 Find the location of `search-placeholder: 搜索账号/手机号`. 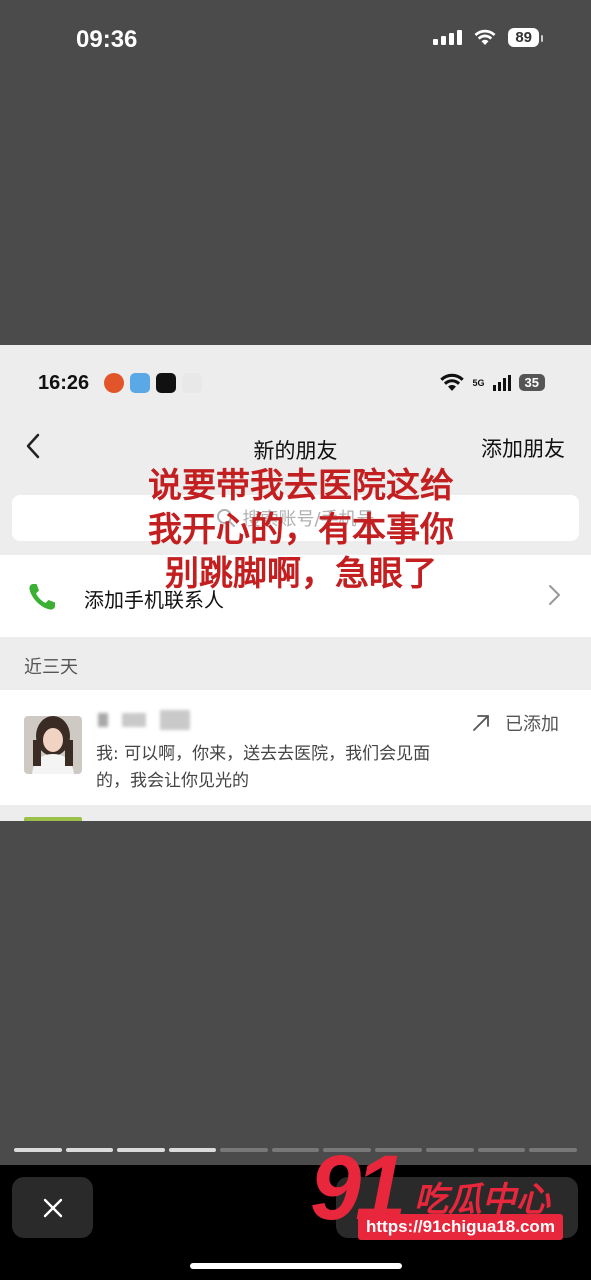

search-placeholder: 搜索账号/手机号 is located at coordinates (308, 519).